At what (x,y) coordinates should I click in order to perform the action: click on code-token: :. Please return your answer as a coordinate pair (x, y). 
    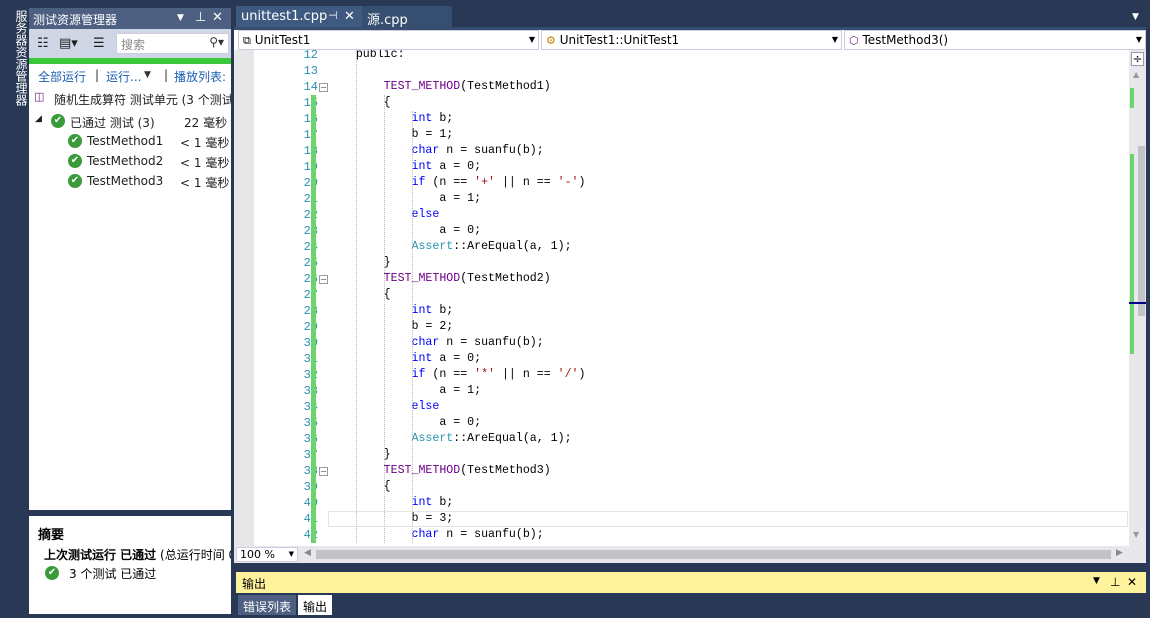
    Looking at the image, I should click on (401, 55).